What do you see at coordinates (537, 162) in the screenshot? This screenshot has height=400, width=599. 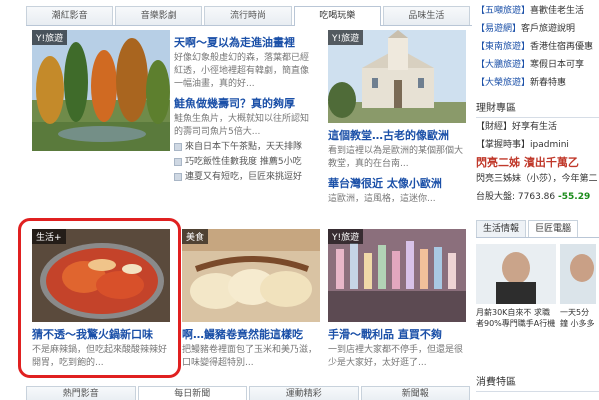 I see `headline: 閃亮二姊 濱出千萬乙` at bounding box center [537, 162].